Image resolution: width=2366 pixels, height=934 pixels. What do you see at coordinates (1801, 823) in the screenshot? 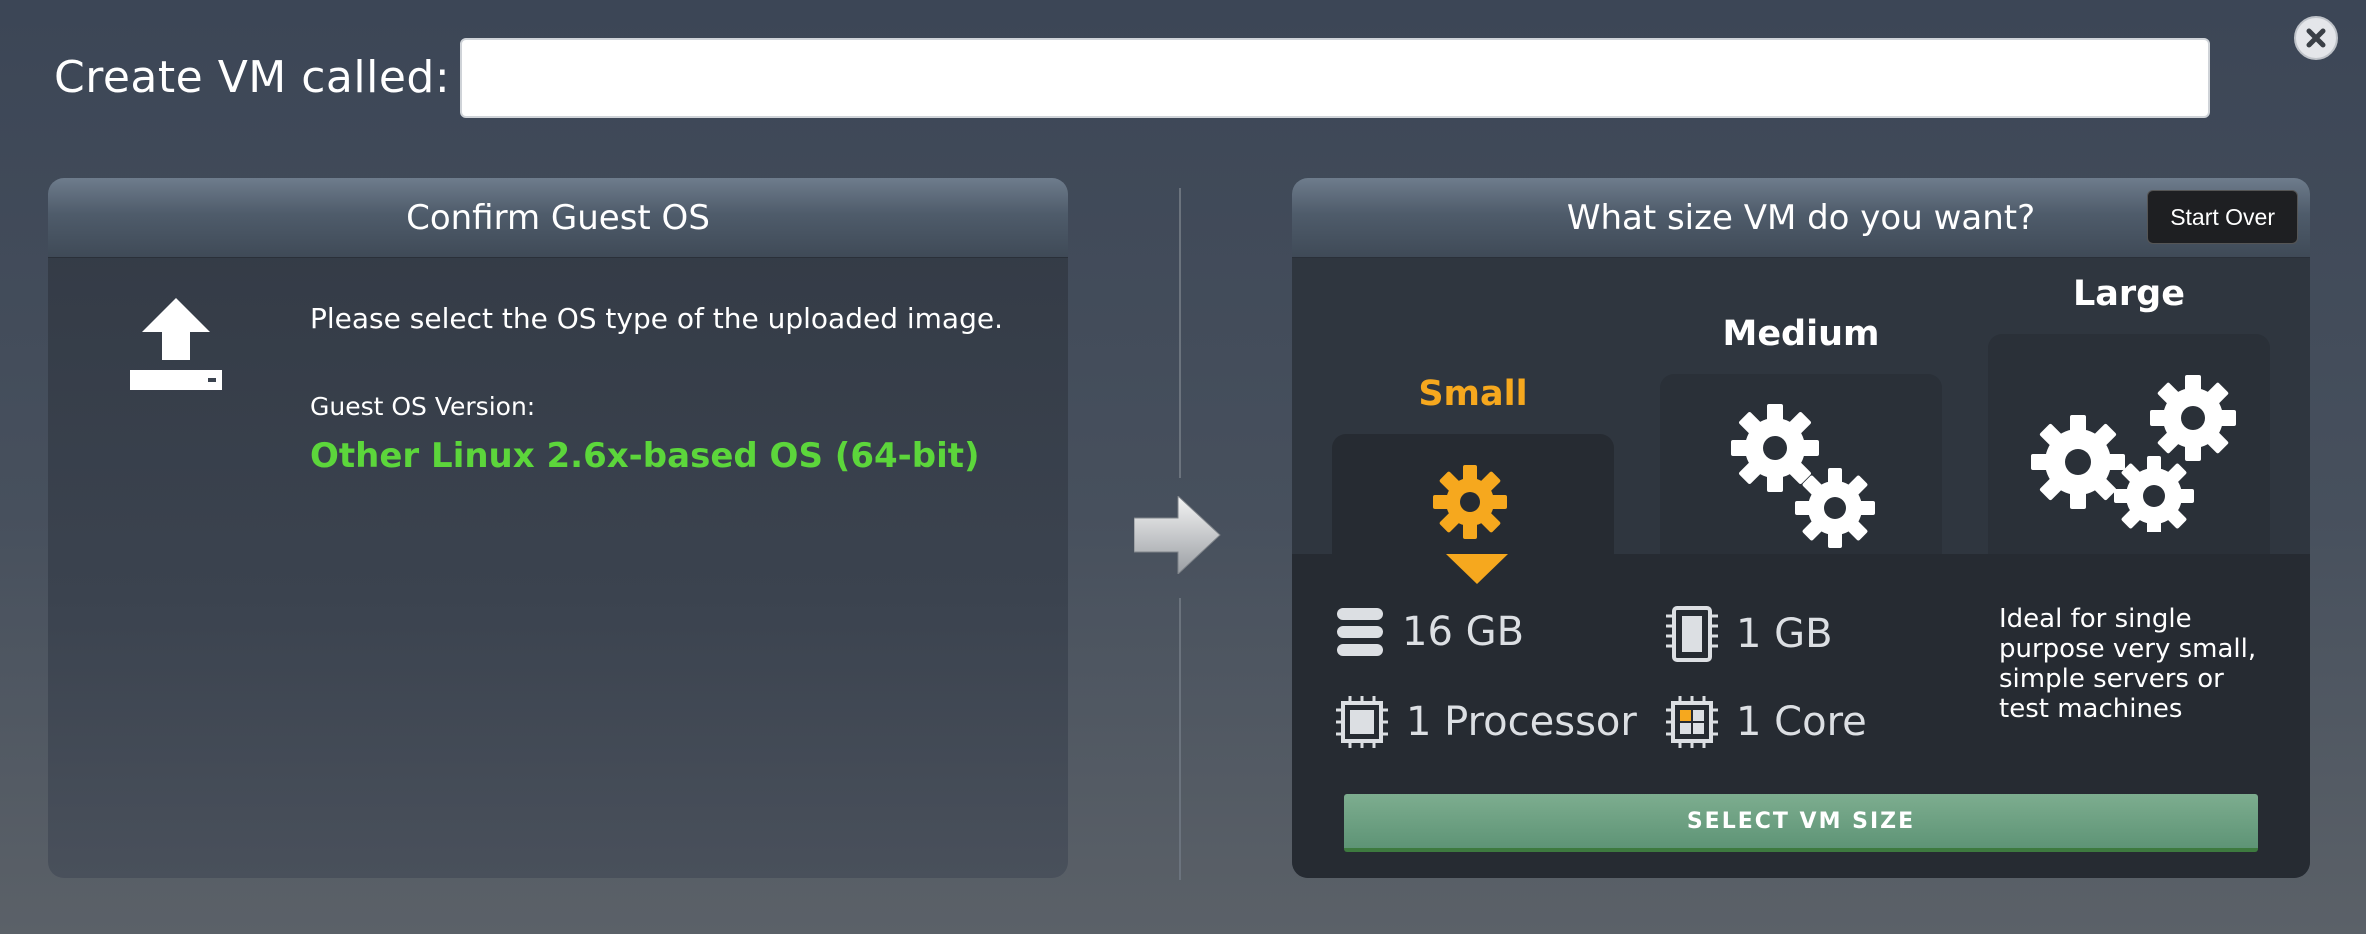
I see `select-vm-size-button: SELECT VM SIZE` at bounding box center [1801, 823].